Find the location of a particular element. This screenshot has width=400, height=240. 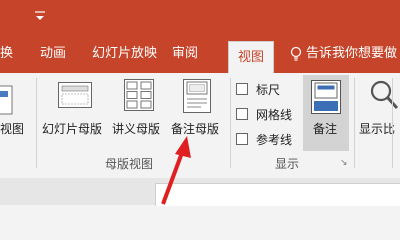

slide-master-button: 幻灯片母版 is located at coordinates (74, 113).